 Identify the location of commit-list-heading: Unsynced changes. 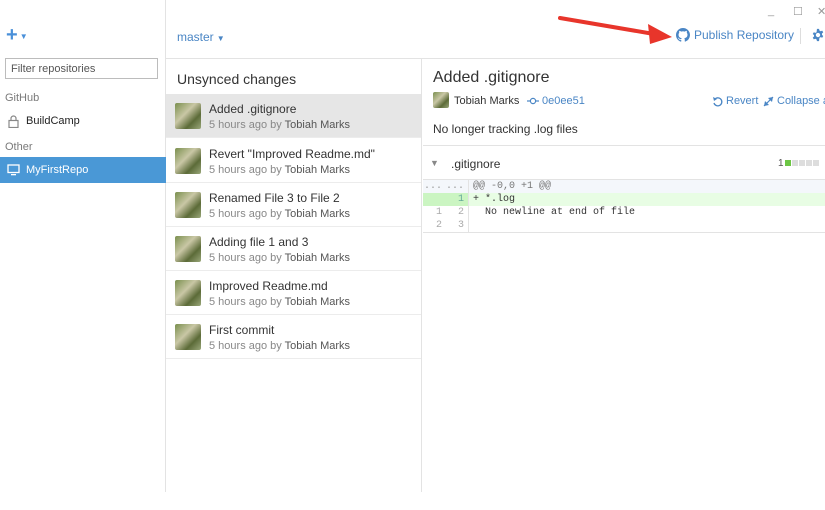
(237, 79).